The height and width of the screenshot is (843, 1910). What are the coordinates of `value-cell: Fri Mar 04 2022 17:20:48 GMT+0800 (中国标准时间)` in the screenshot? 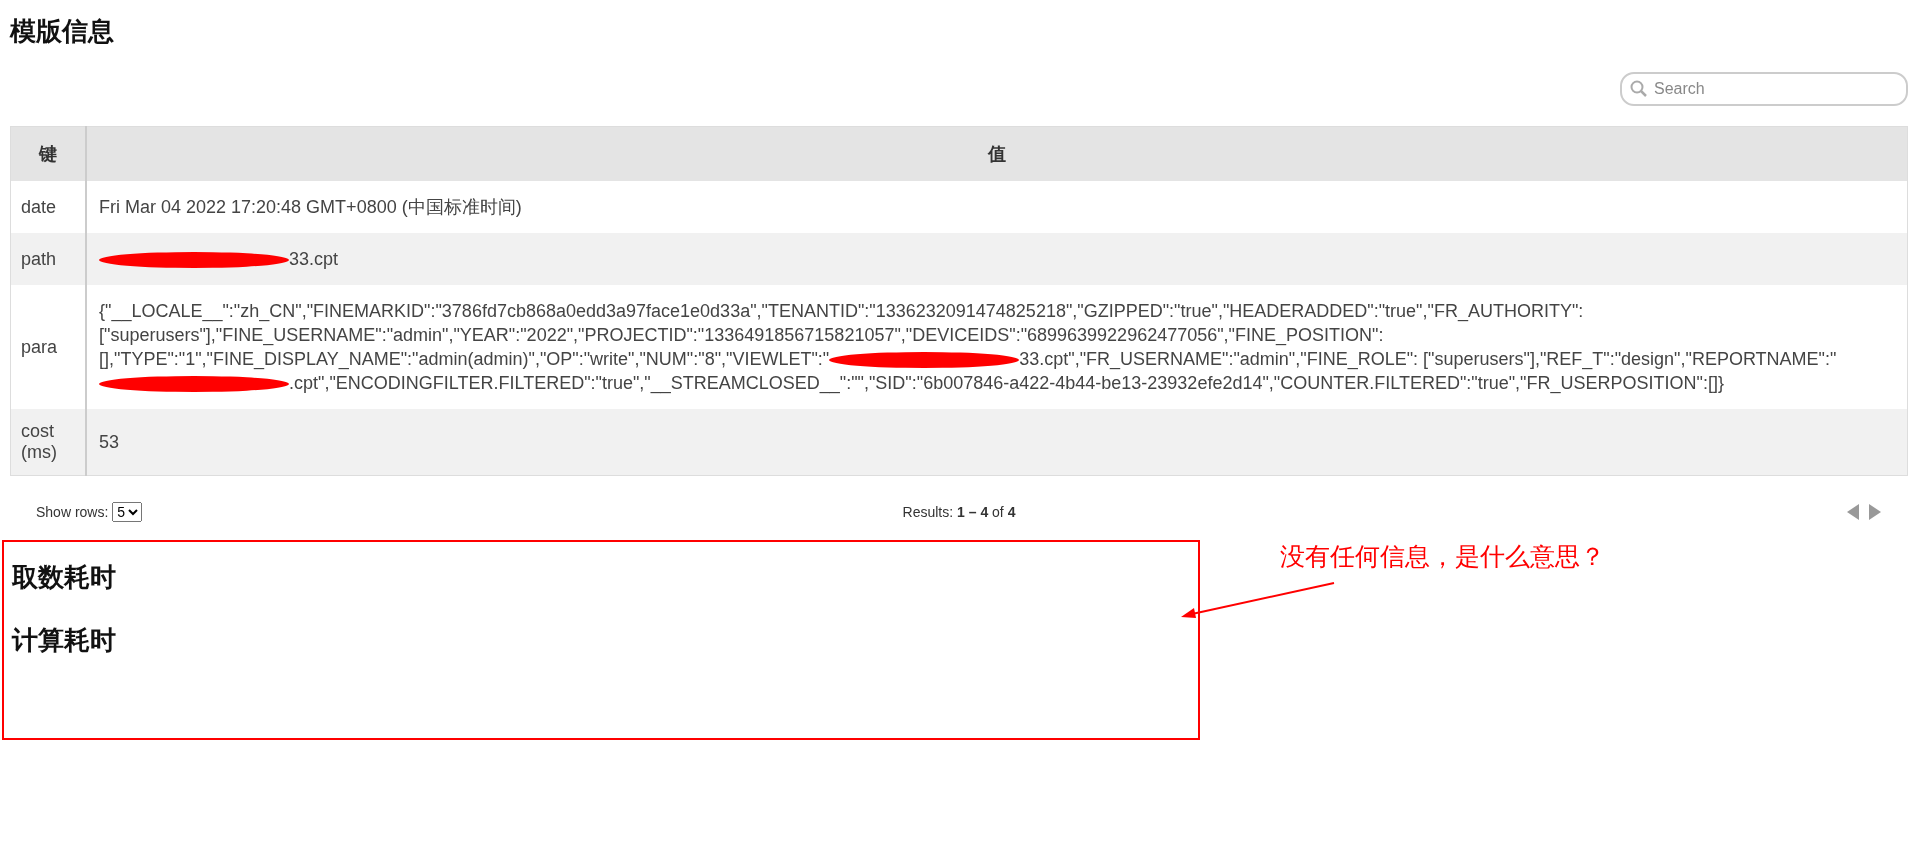 It's located at (997, 207).